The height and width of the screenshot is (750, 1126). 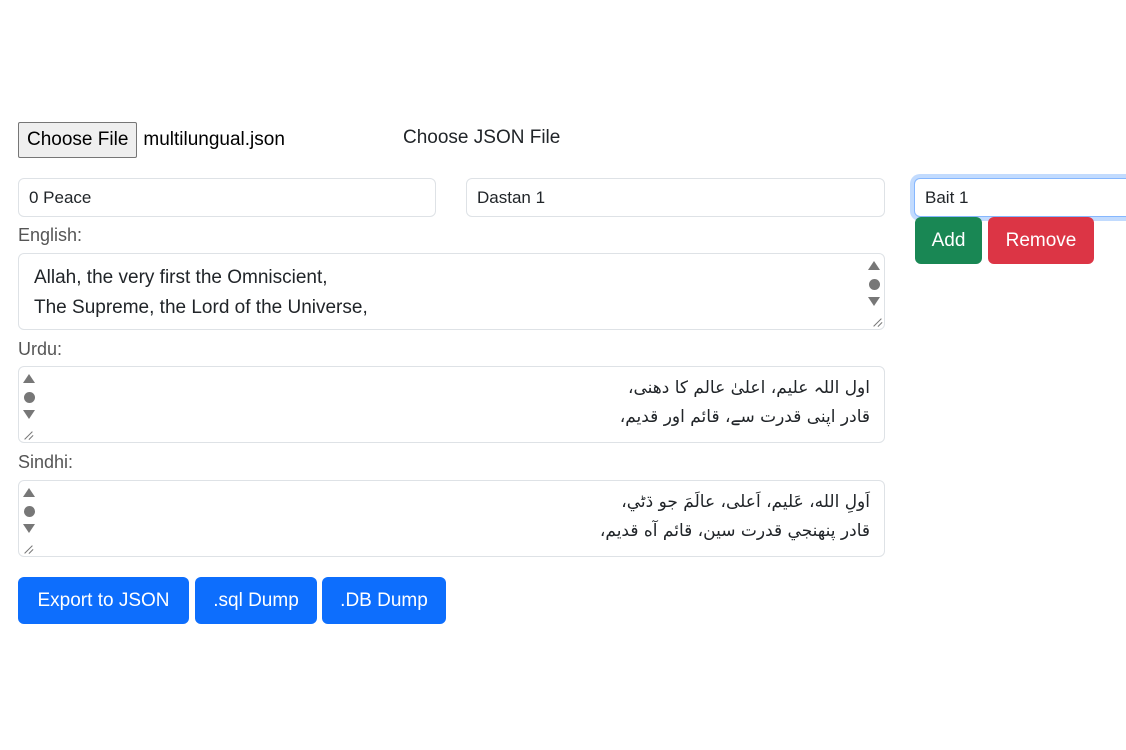 What do you see at coordinates (1020, 197) in the screenshot?
I see `bait-input: Bait 1` at bounding box center [1020, 197].